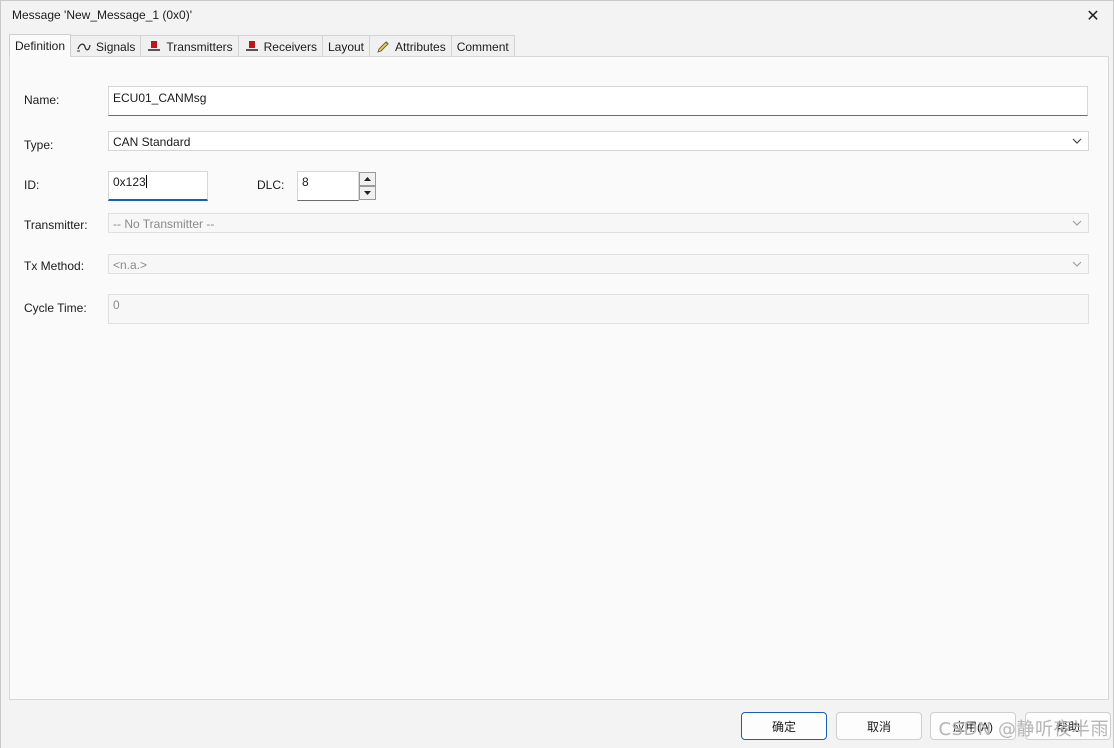 Image resolution: width=1114 pixels, height=748 pixels. What do you see at coordinates (598, 141) in the screenshot?
I see `type-select: CAN Standard` at bounding box center [598, 141].